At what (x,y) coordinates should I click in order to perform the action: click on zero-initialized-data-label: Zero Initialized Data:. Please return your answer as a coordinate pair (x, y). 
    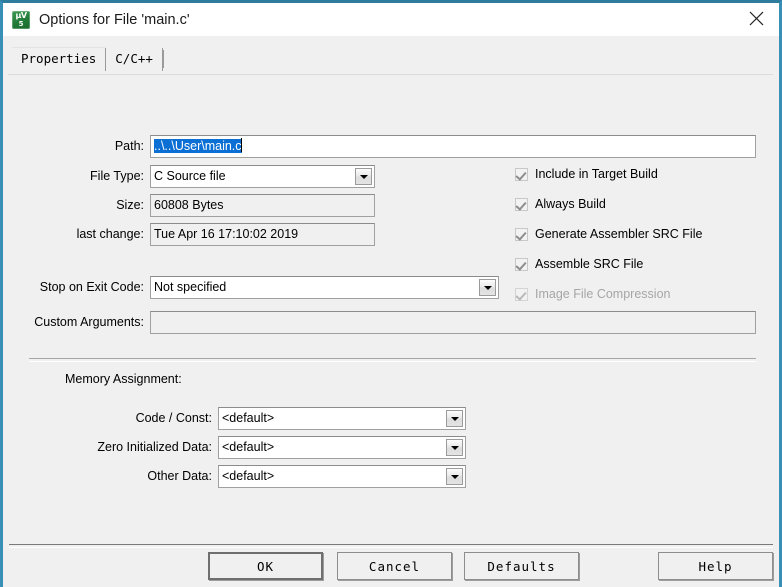
    Looking at the image, I should click on (154, 447).